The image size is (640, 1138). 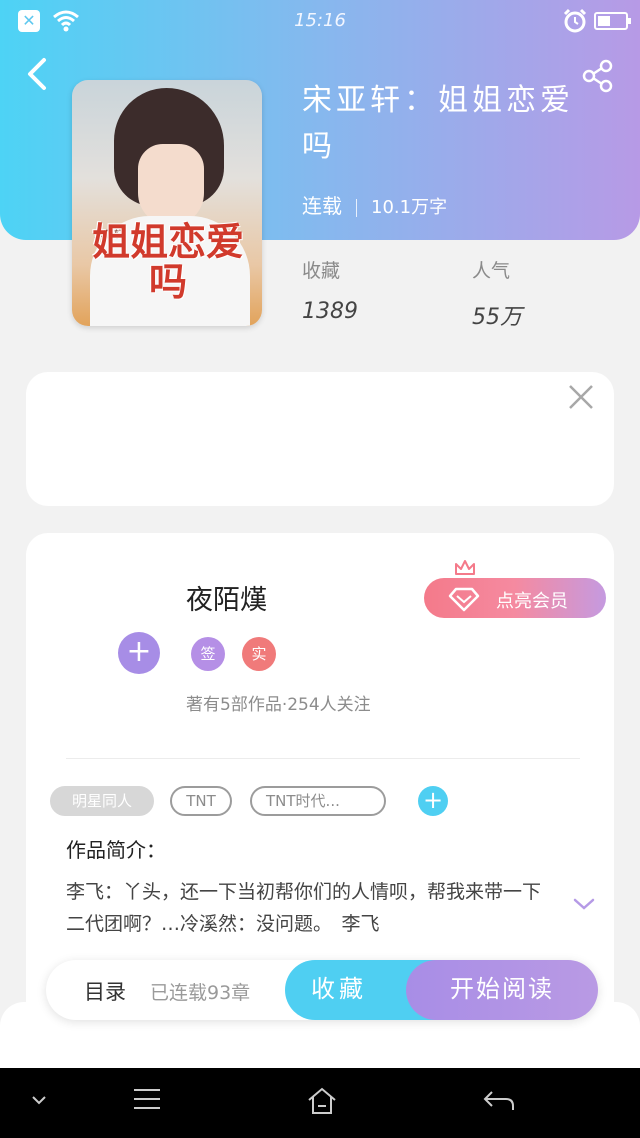 I want to click on tag-chip: 明星同人, so click(x=102, y=801).